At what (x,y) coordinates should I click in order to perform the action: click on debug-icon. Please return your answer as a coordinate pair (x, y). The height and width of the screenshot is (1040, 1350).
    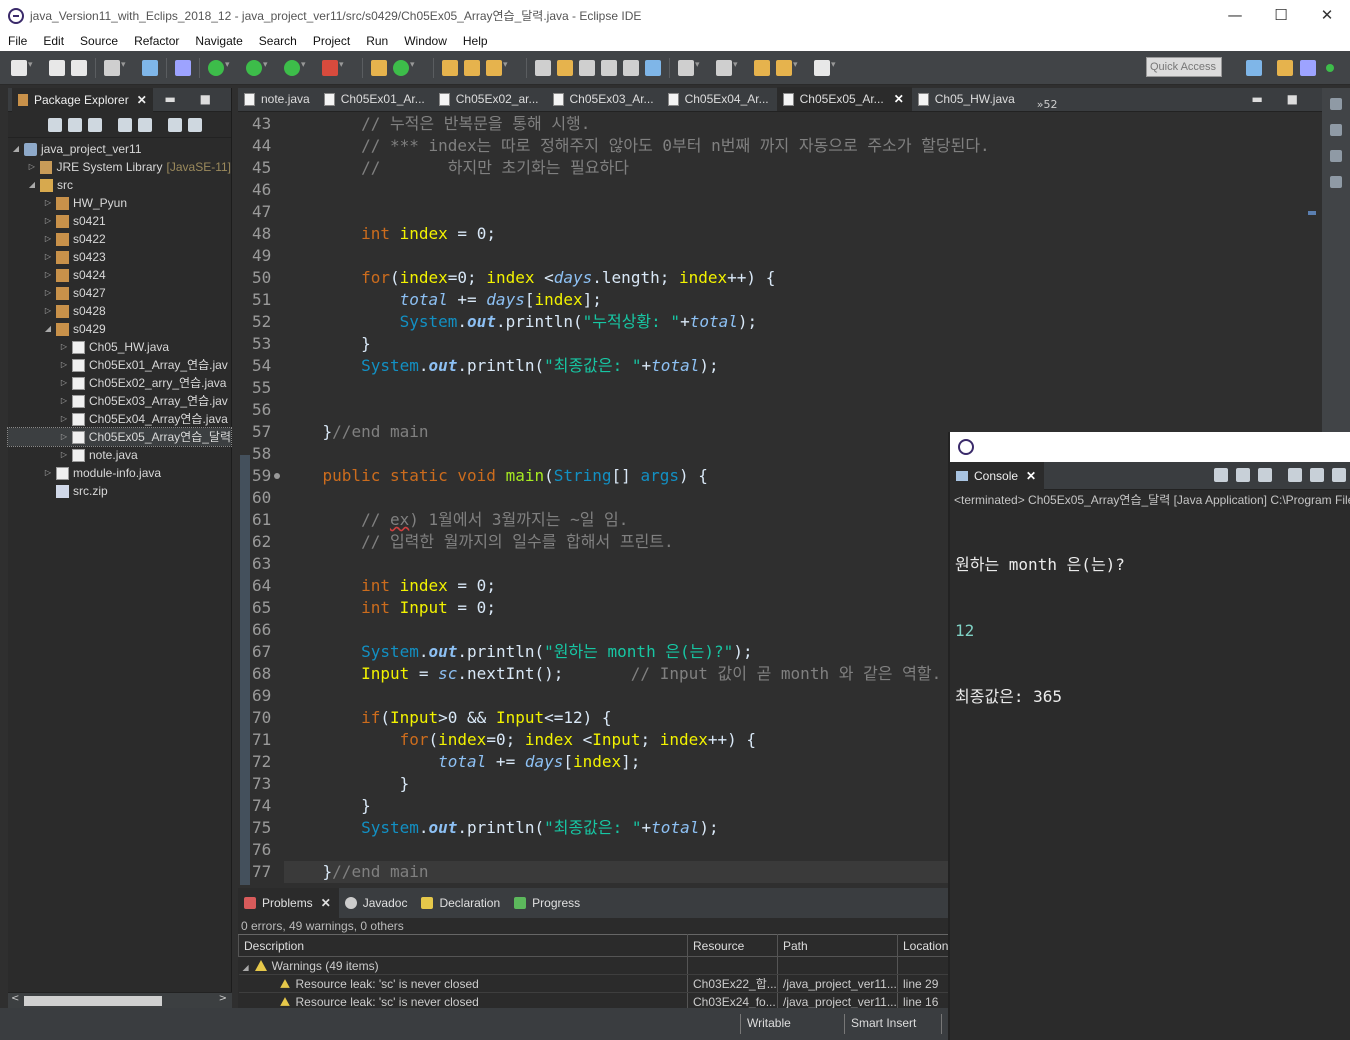
    Looking at the image, I should click on (219, 67).